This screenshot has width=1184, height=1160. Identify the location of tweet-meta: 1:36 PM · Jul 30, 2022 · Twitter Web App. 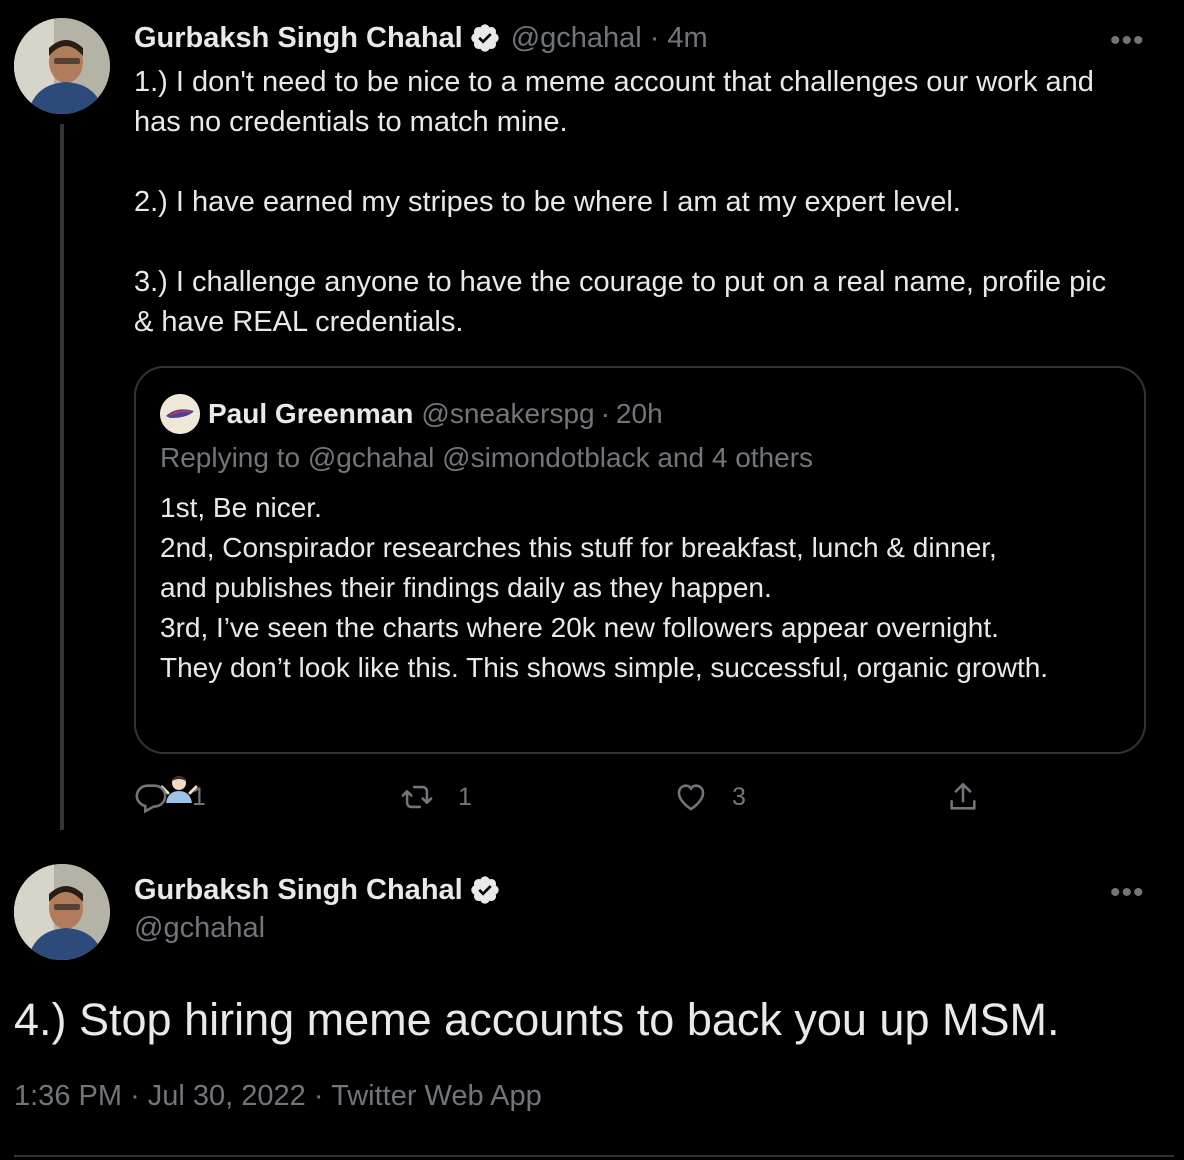
(278, 1096).